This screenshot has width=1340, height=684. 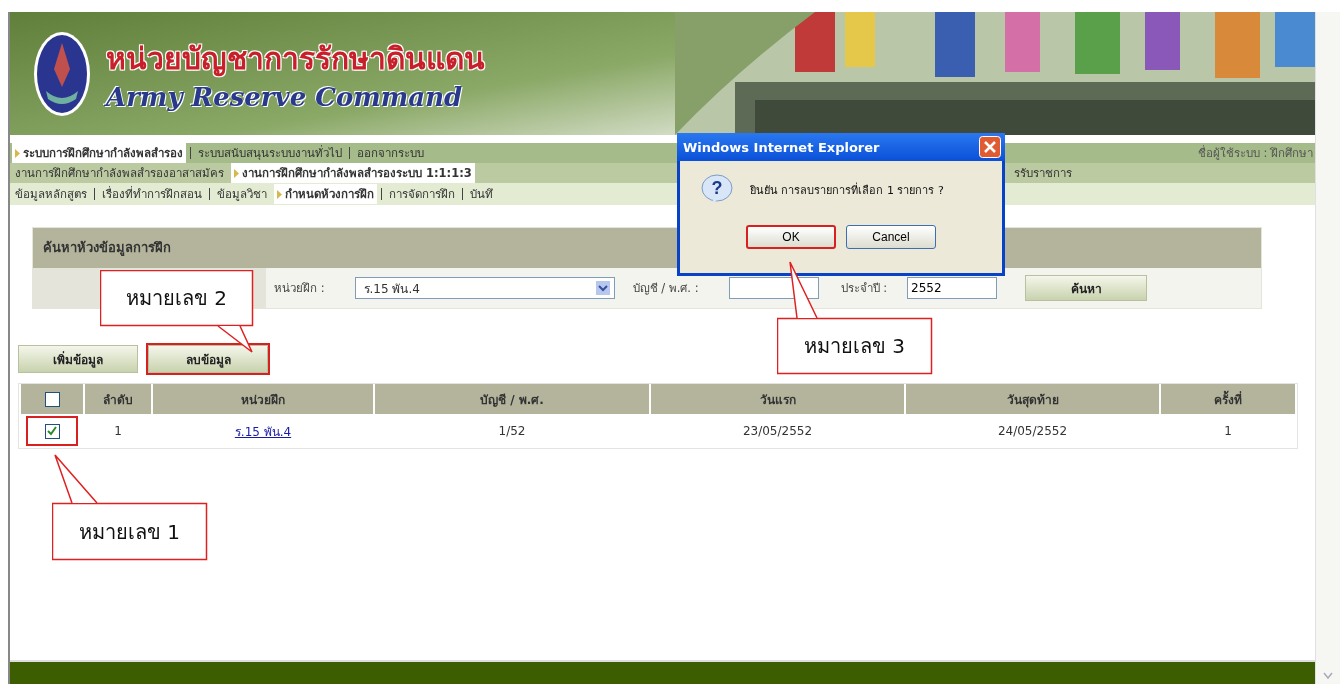 What do you see at coordinates (263, 431) in the screenshot?
I see `unit-link: ร.15 พัน.4` at bounding box center [263, 431].